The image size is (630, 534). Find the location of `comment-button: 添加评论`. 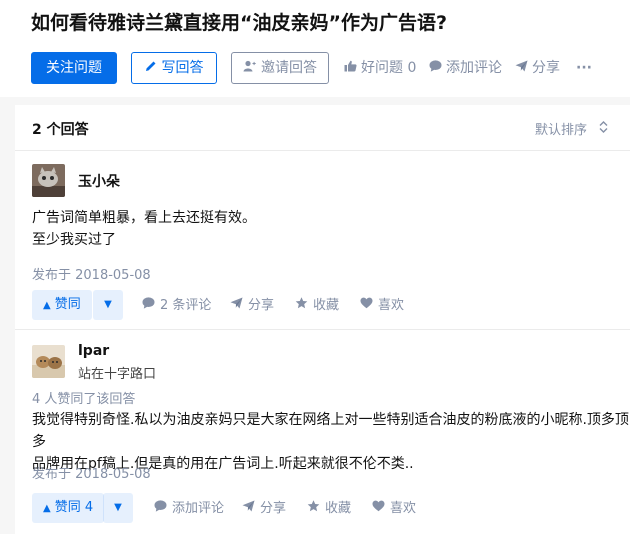

comment-button: 添加评论 is located at coordinates (189, 508).